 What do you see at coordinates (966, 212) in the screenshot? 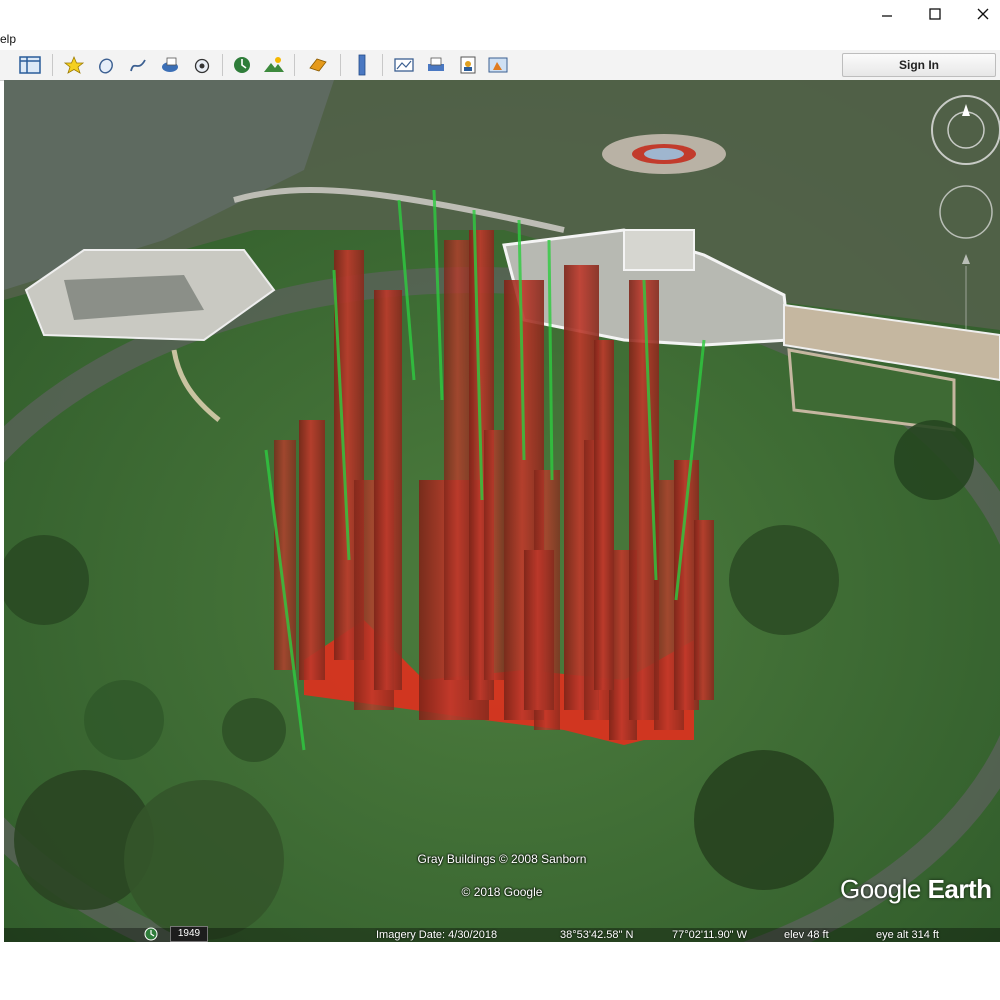
I see `look-control` at bounding box center [966, 212].